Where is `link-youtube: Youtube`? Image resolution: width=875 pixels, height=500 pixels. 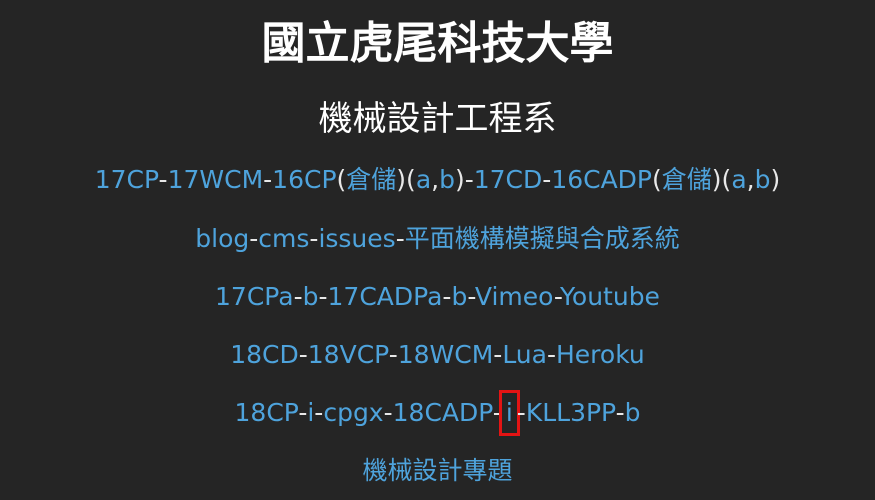 link-youtube: Youtube is located at coordinates (610, 296).